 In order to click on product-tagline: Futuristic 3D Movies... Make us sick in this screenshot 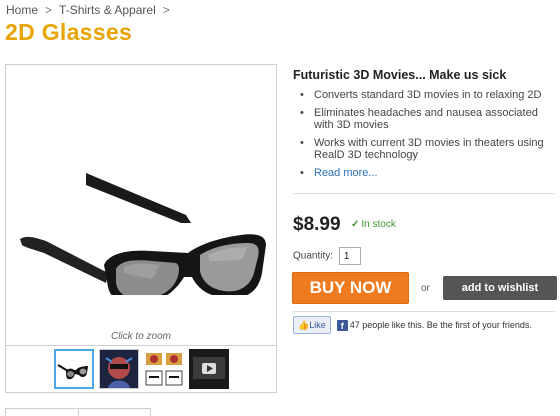, I will do `click(400, 75)`.